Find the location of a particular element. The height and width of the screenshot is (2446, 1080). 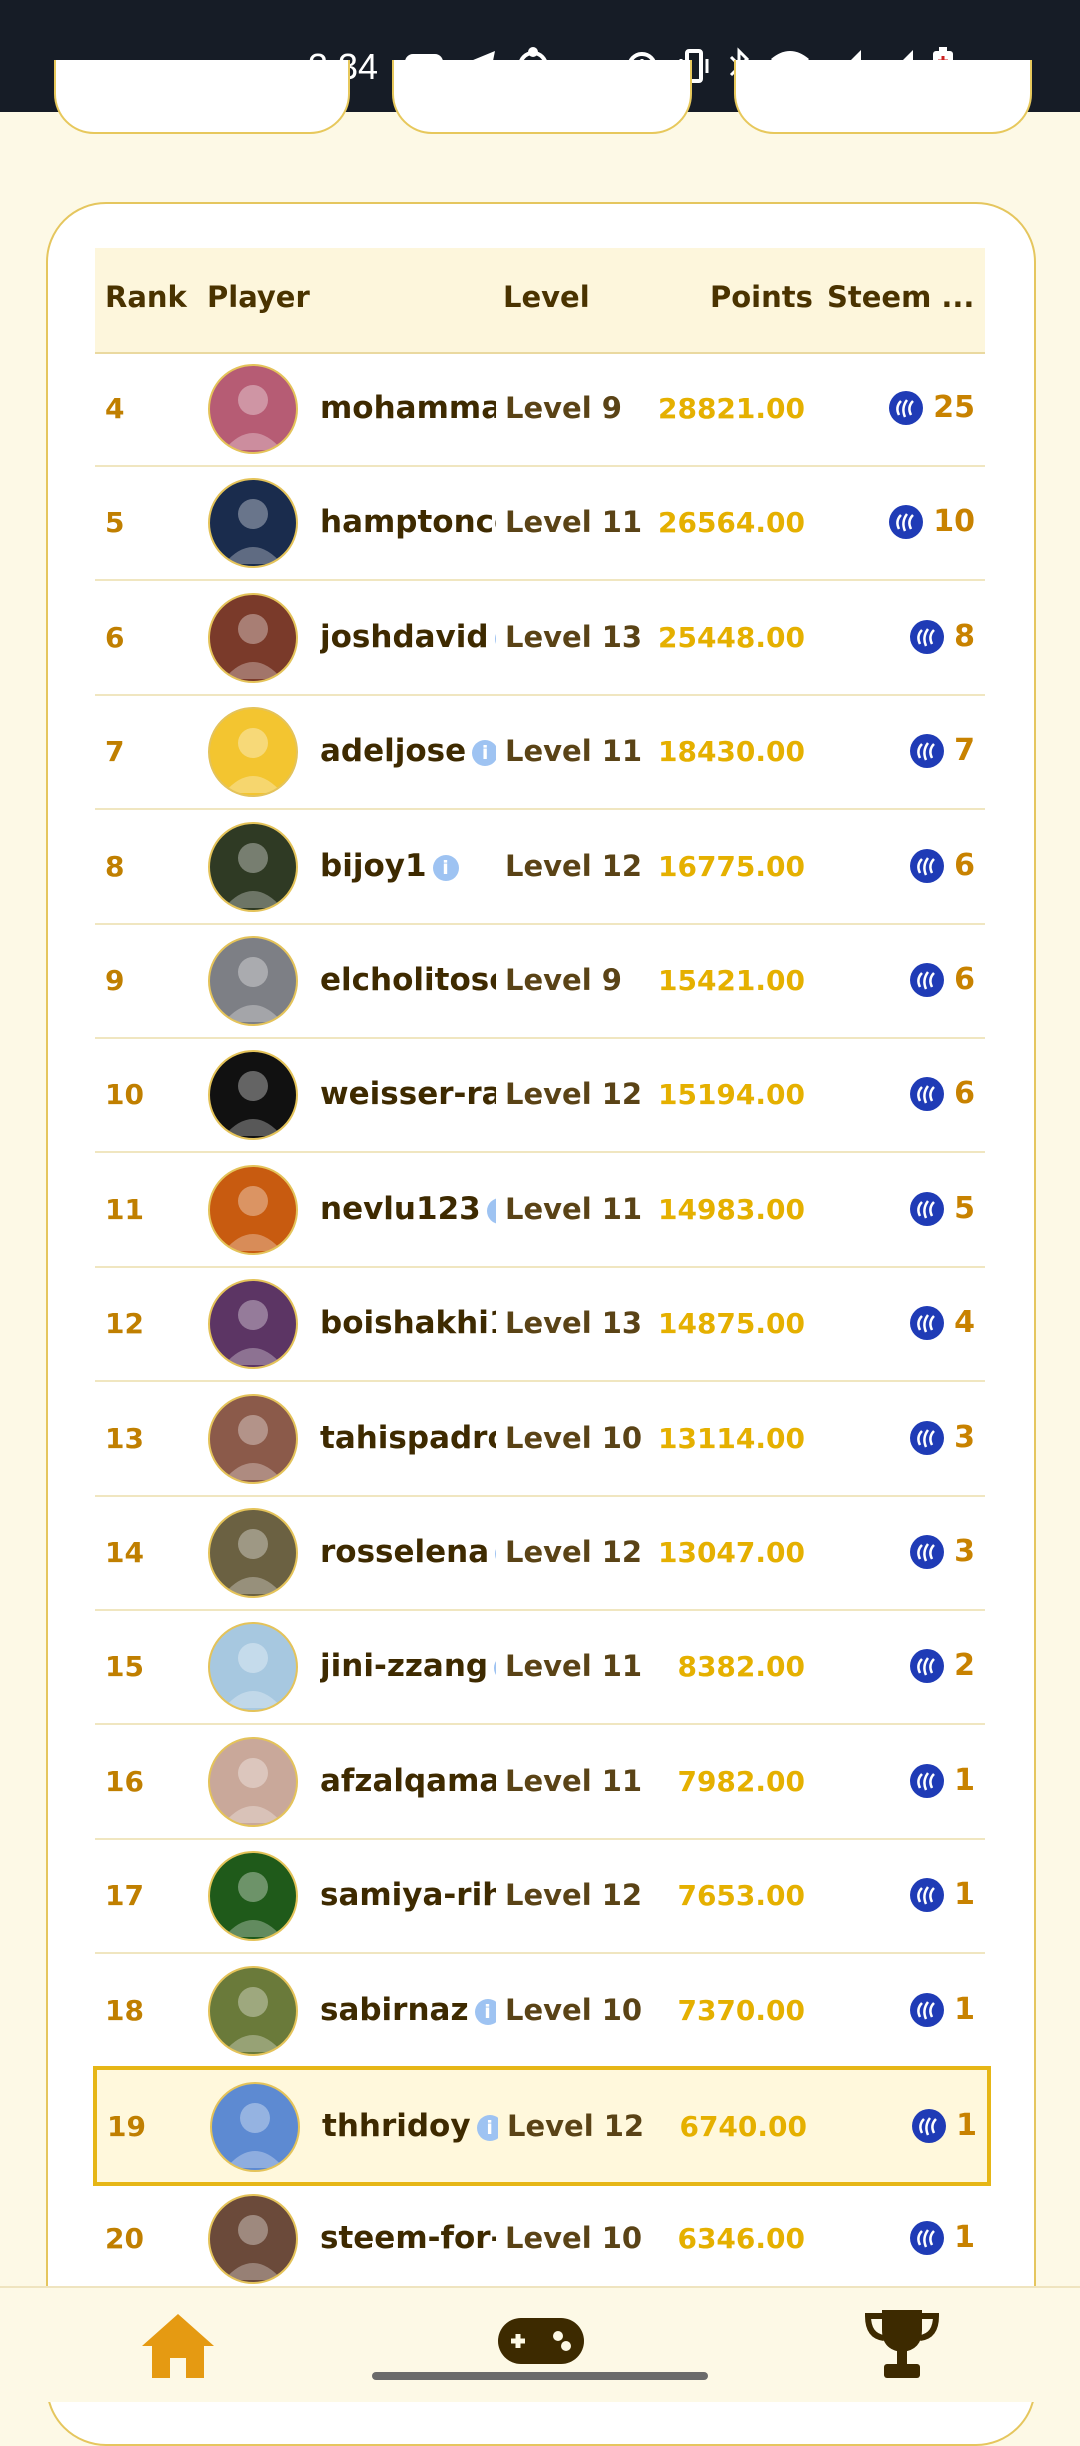

player-username: elcholitosc is located at coordinates (408, 980).